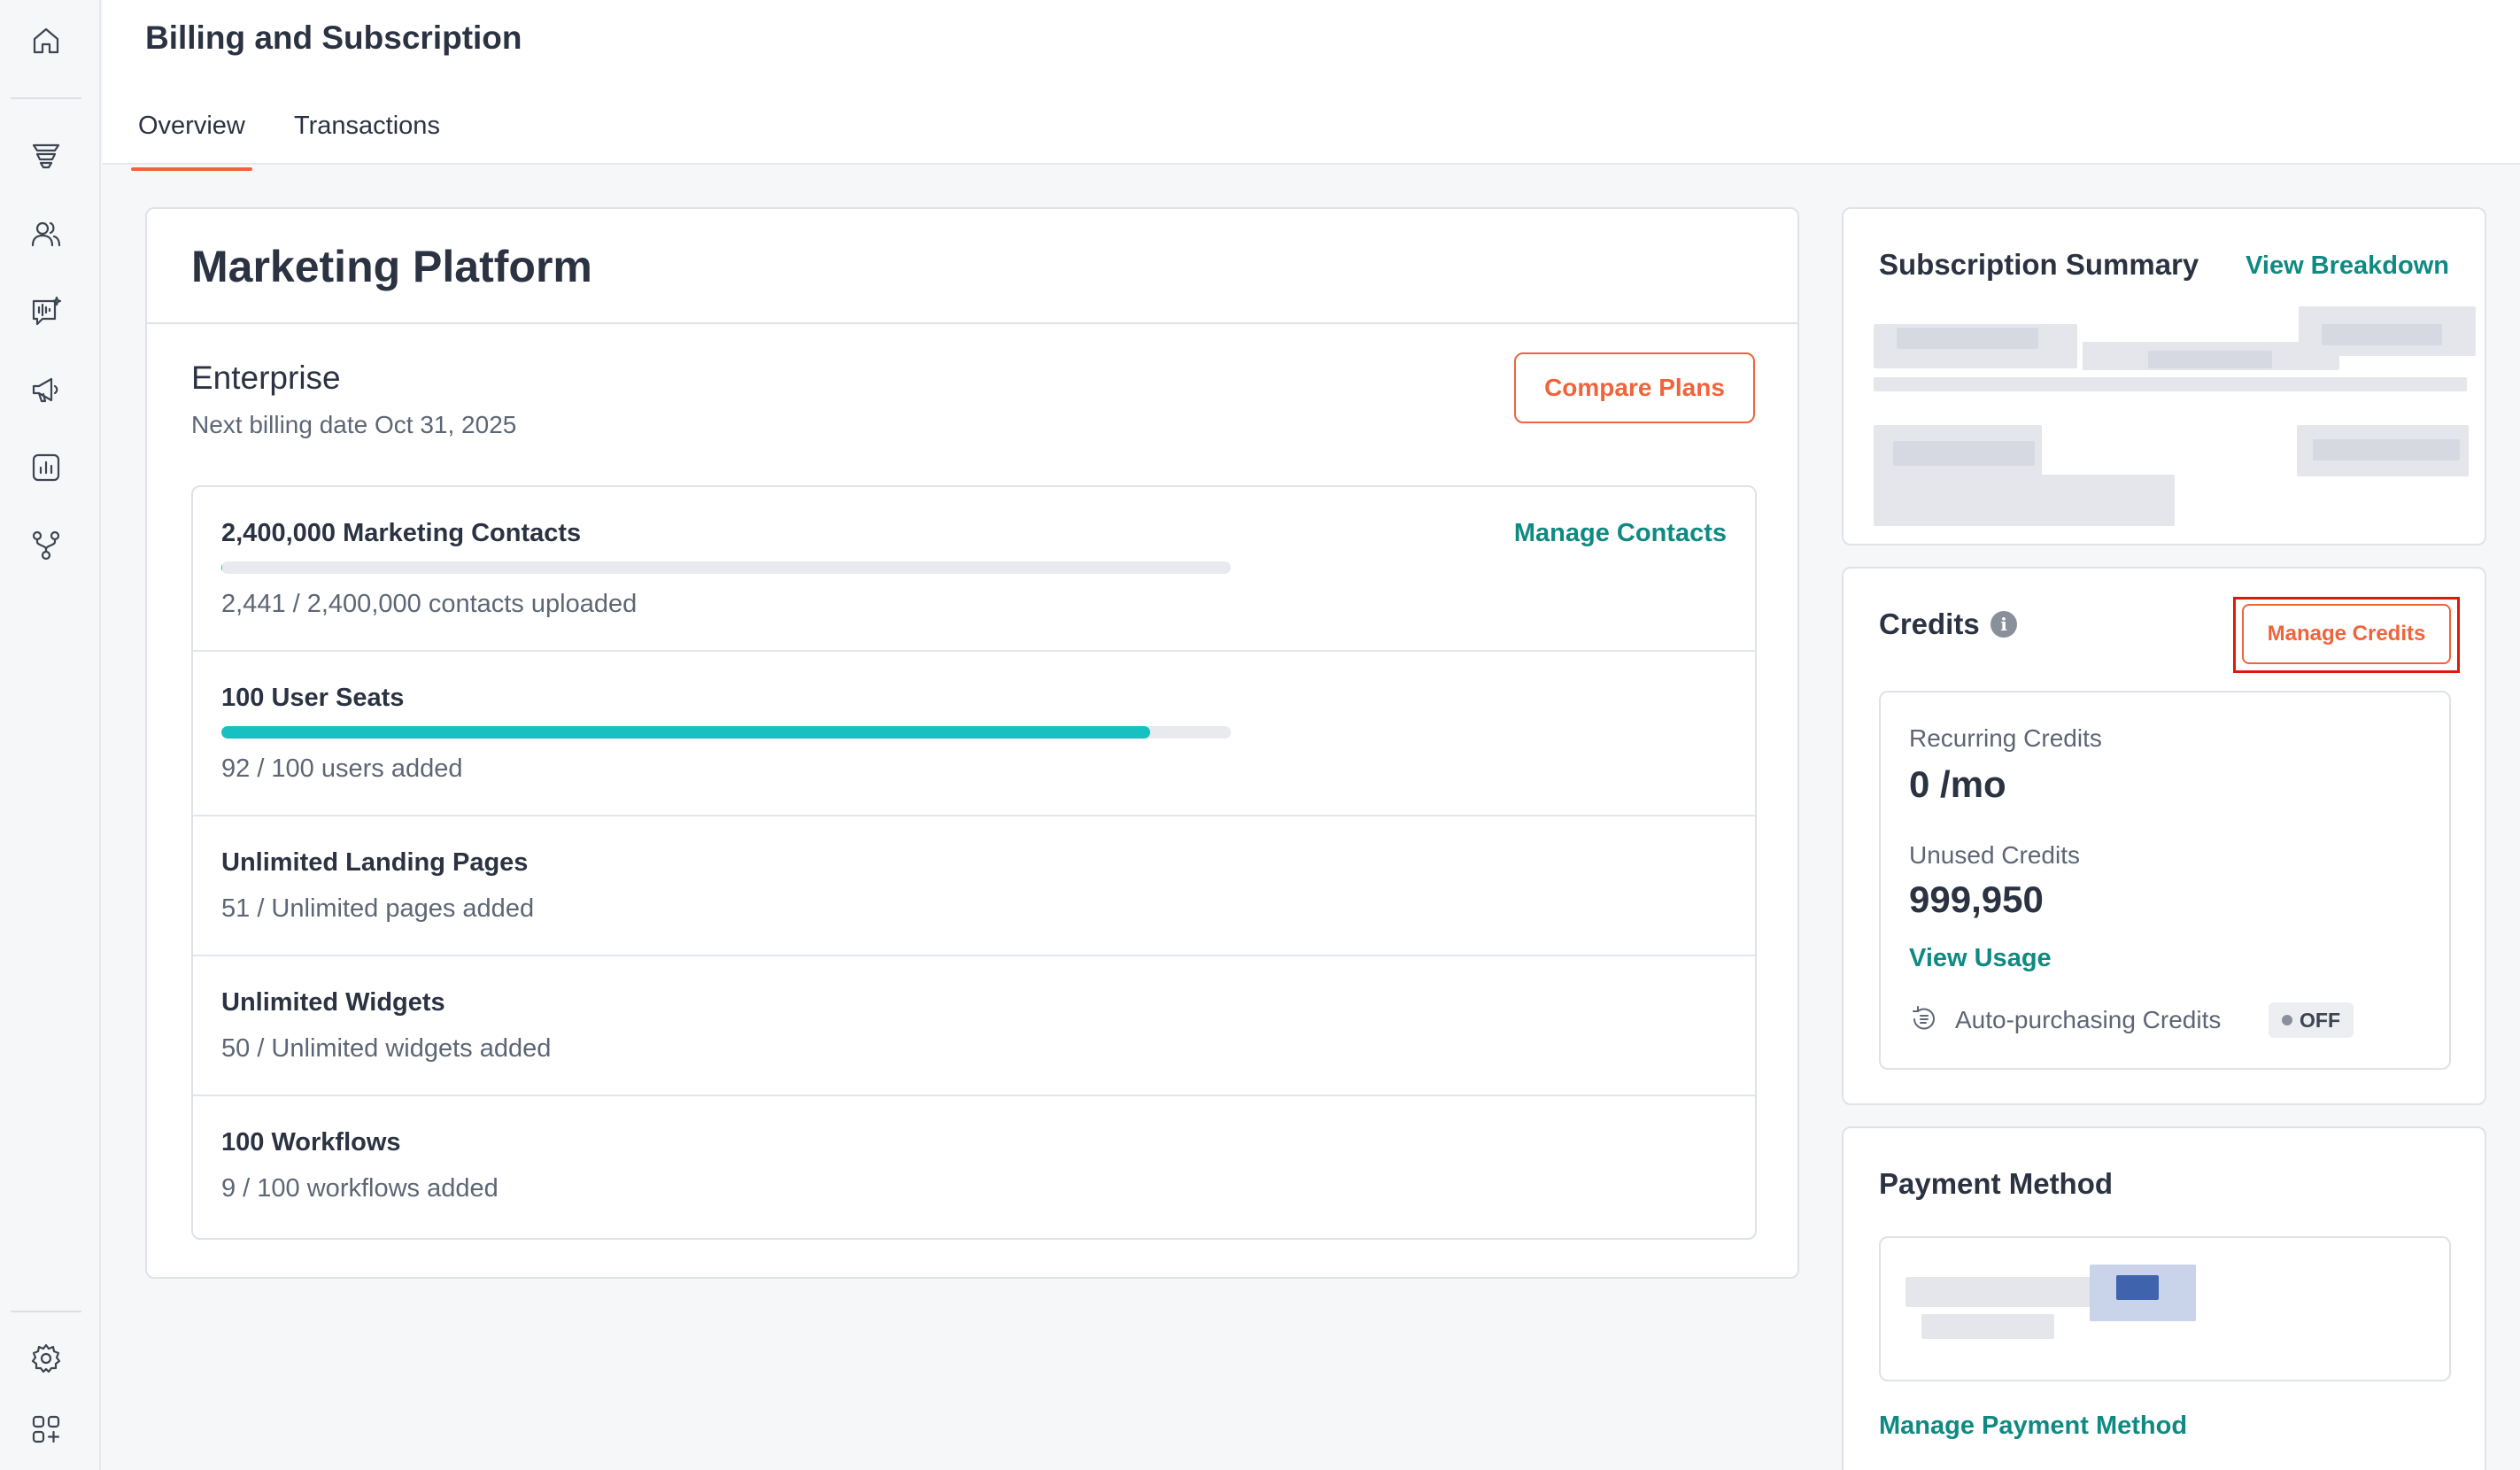 The width and height of the screenshot is (2520, 1470). Describe the element at coordinates (2088, 1019) in the screenshot. I see `auto-purchasing-label: Auto-purchasing Credits` at that location.